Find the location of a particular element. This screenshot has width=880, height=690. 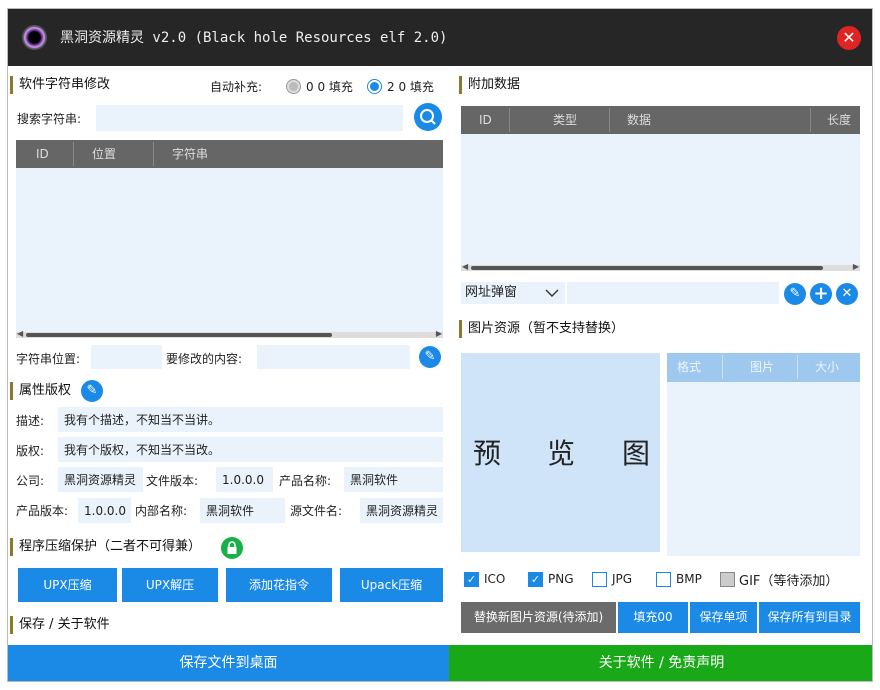

preview-char-2: 览 is located at coordinates (561, 453).